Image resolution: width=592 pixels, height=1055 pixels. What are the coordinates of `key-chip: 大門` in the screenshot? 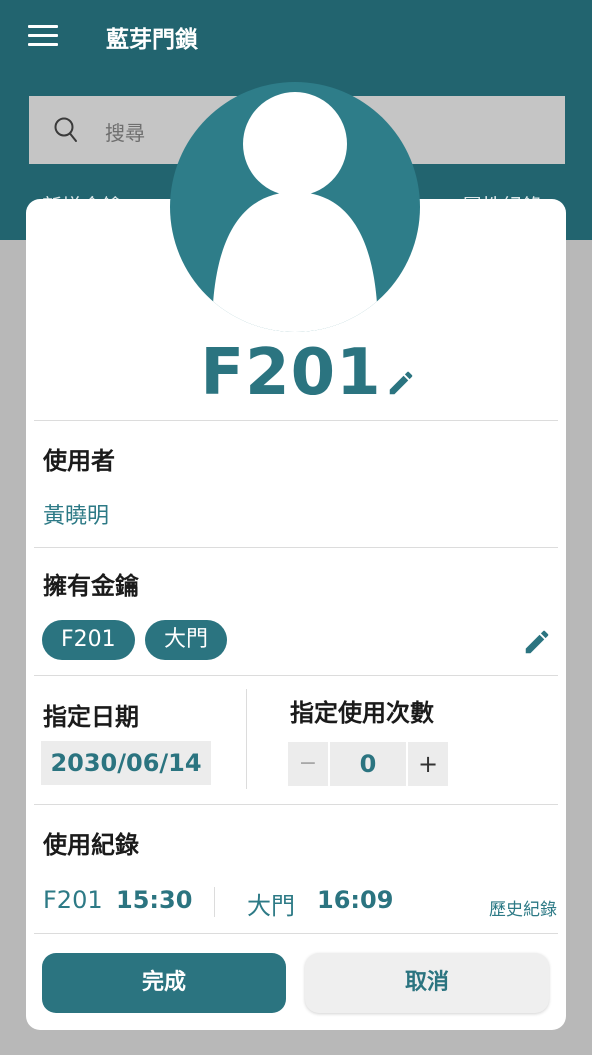 It's located at (186, 640).